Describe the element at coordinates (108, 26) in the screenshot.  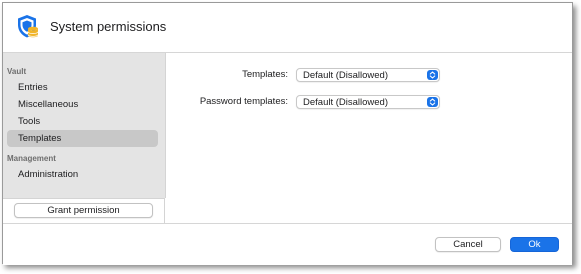
I see `window-title: System permissions` at that location.